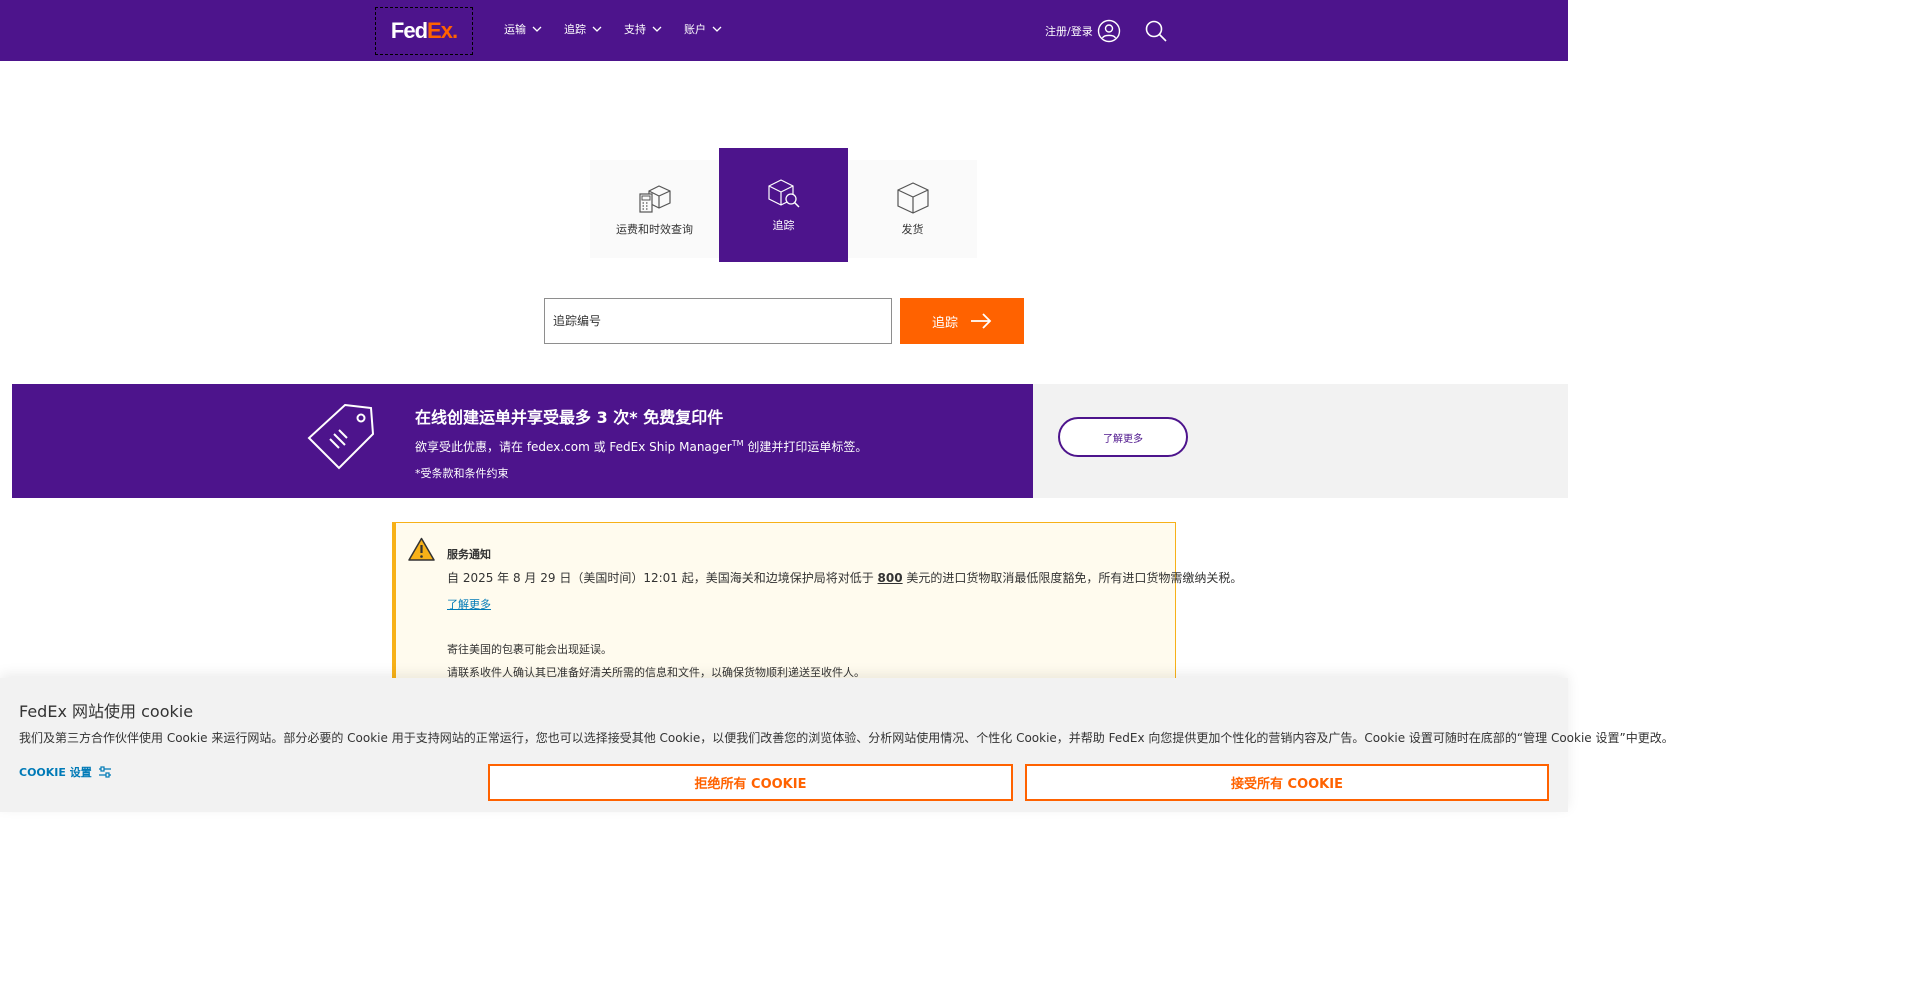 Image resolution: width=1920 pixels, height=993 pixels. What do you see at coordinates (654, 199) in the screenshot?
I see `calculator-box-icon` at bounding box center [654, 199].